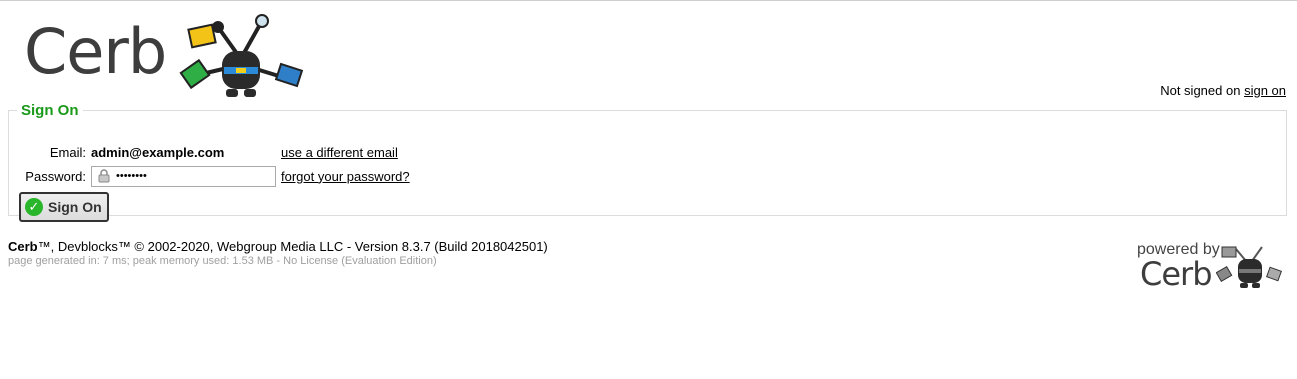 The image size is (1297, 379). I want to click on signin-status: Not signed on sign on, so click(1223, 90).